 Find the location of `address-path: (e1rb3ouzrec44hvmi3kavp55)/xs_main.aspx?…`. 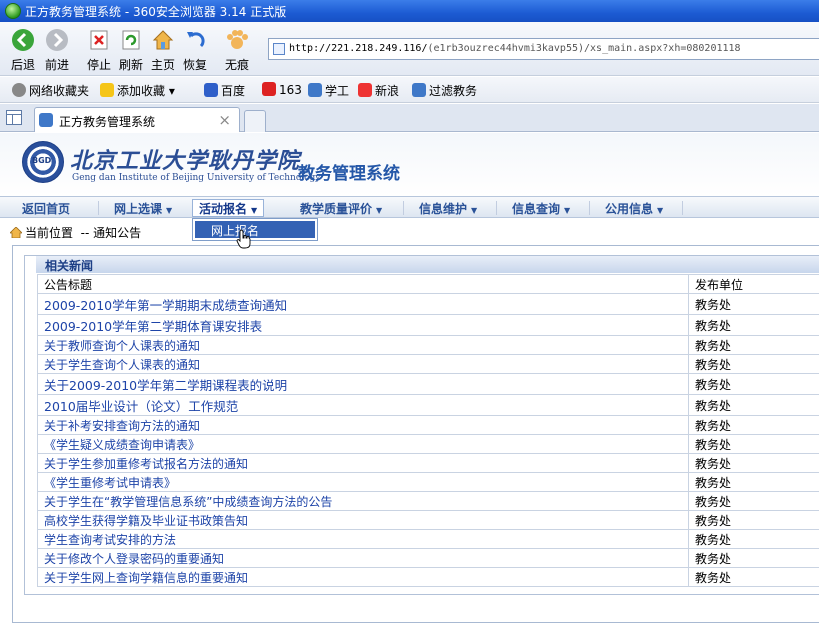

address-path: (e1rb3ouzrec44hvmi3kavp55)/xs_main.aspx?… is located at coordinates (584, 48).